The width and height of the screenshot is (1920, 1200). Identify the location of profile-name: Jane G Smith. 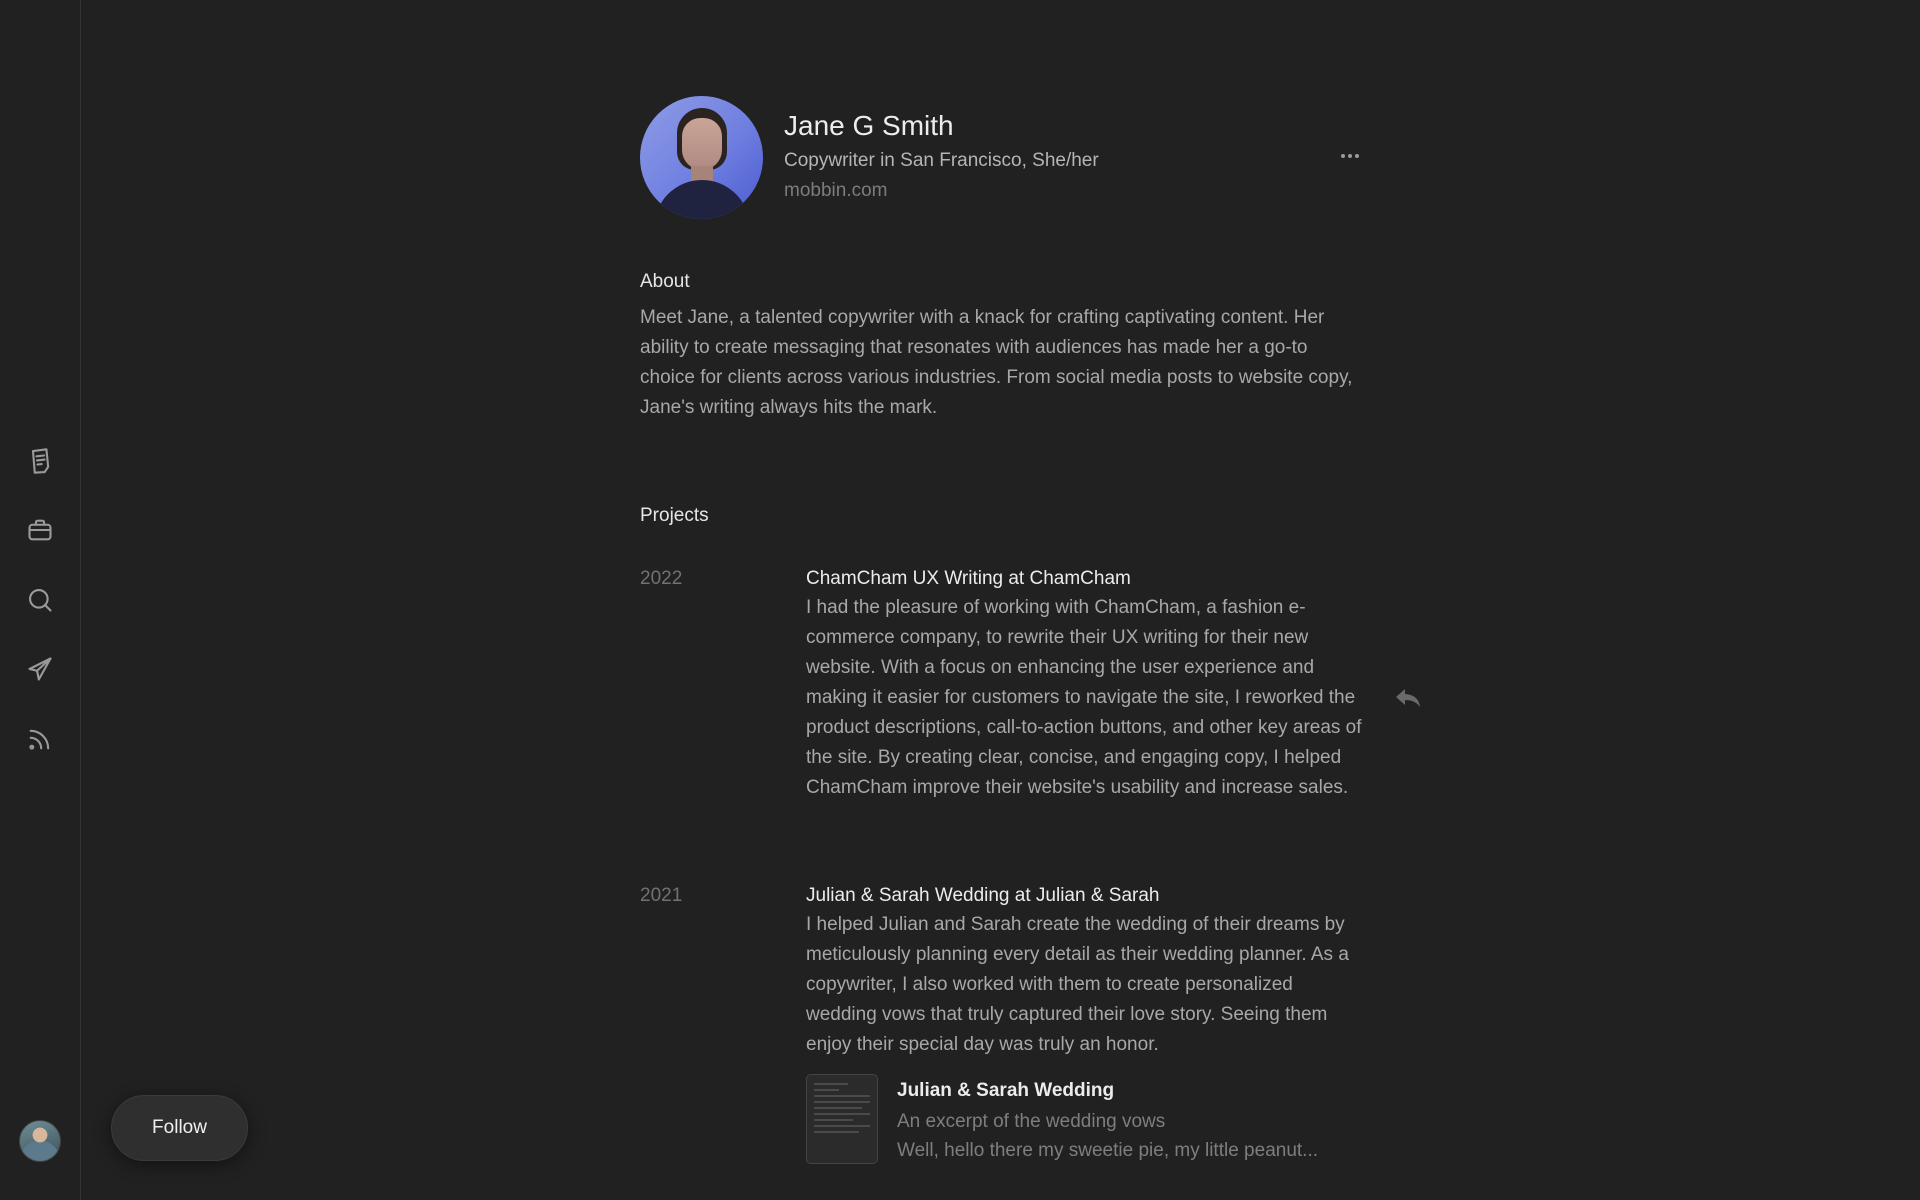
(869, 125).